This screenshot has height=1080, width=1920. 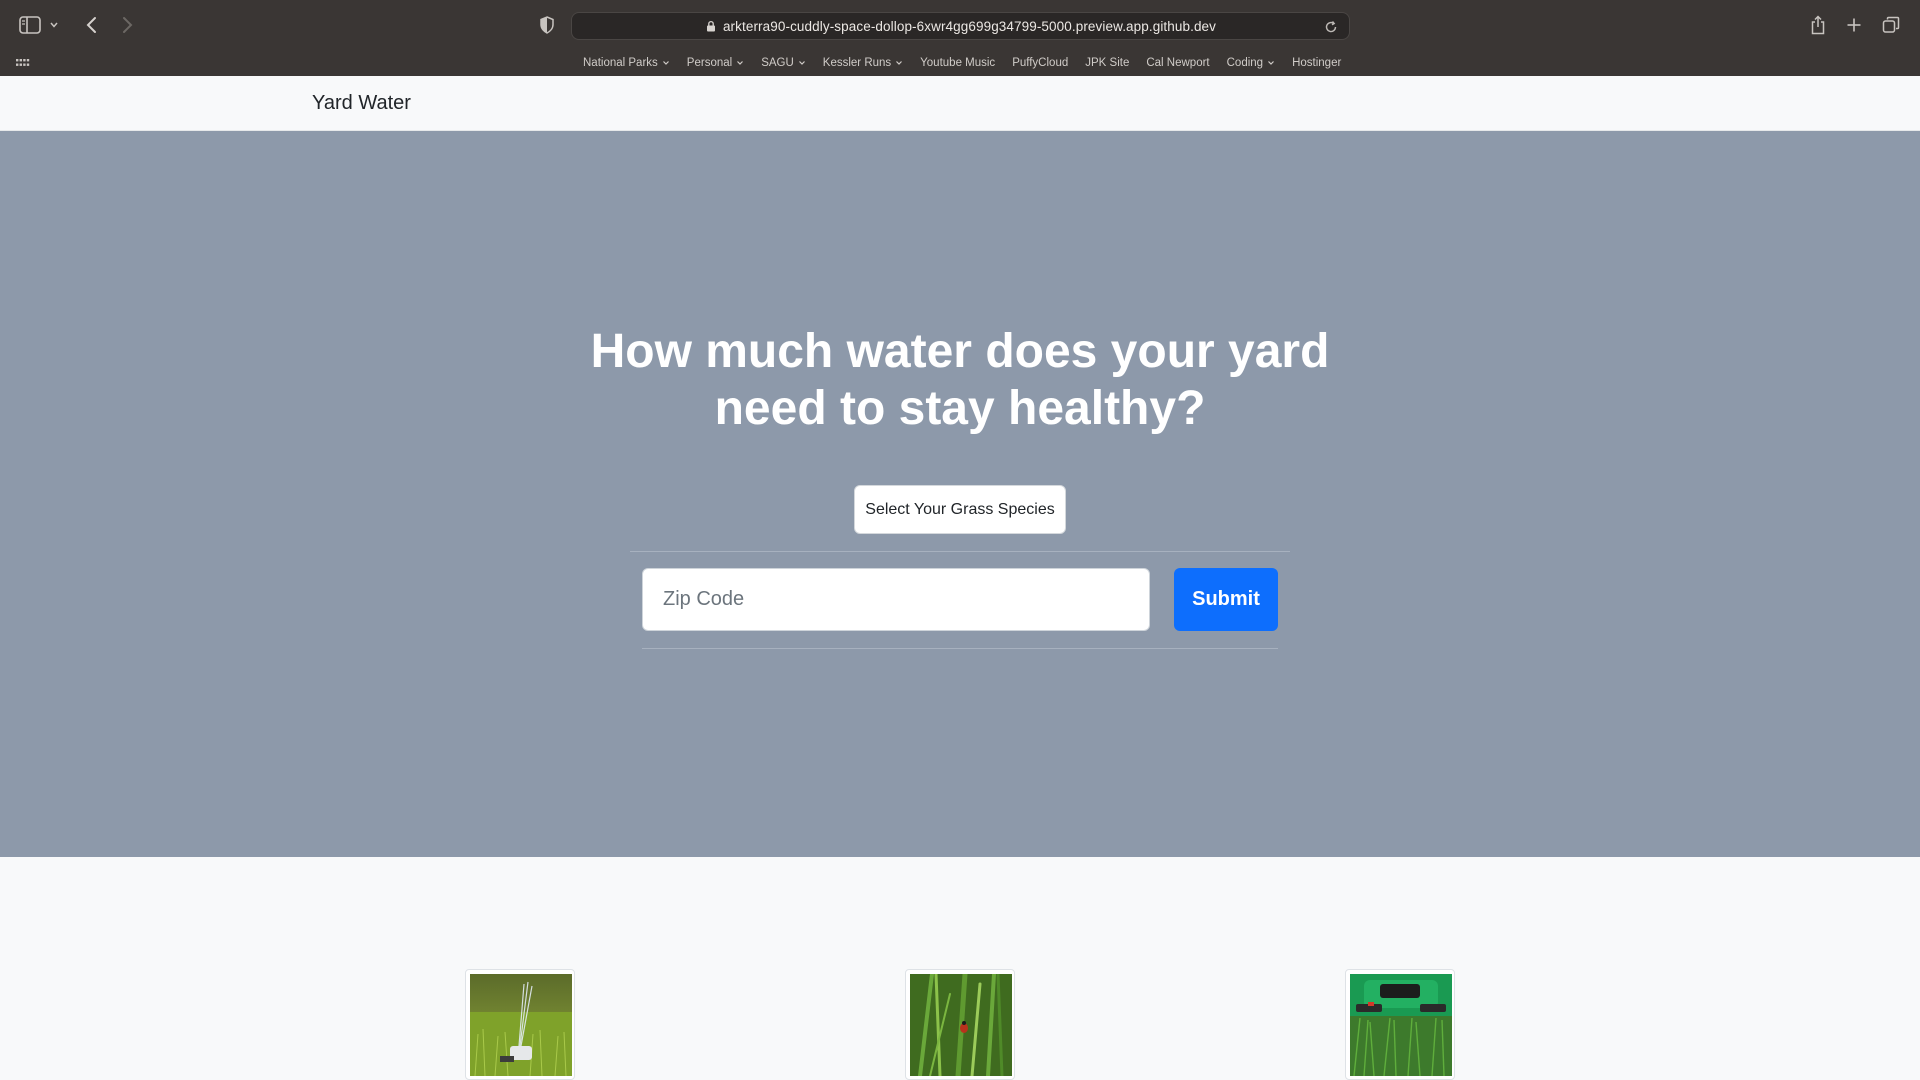 I want to click on brand-link: Yard Water, so click(x=361, y=103).